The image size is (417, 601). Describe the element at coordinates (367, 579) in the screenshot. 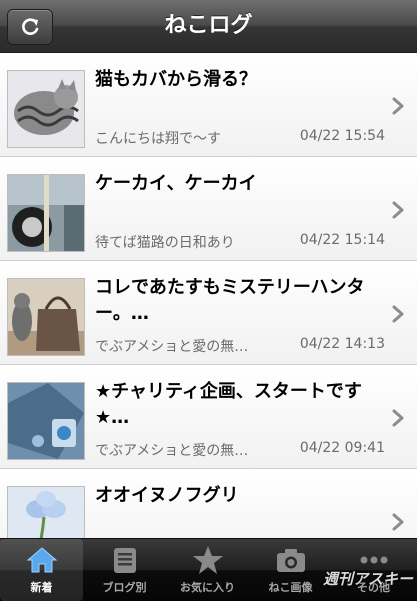

I see `publisher-watermark: 週刊アスキー` at that location.